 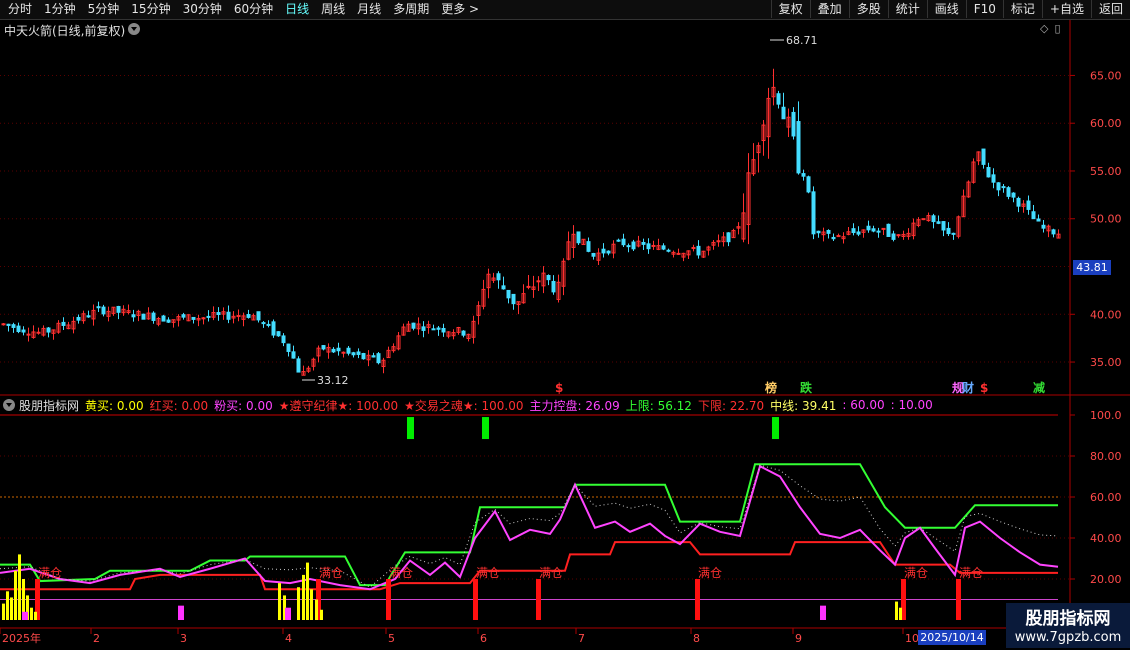 What do you see at coordinates (529, 566) in the screenshot?
I see `lower-limit-line` at bounding box center [529, 566].